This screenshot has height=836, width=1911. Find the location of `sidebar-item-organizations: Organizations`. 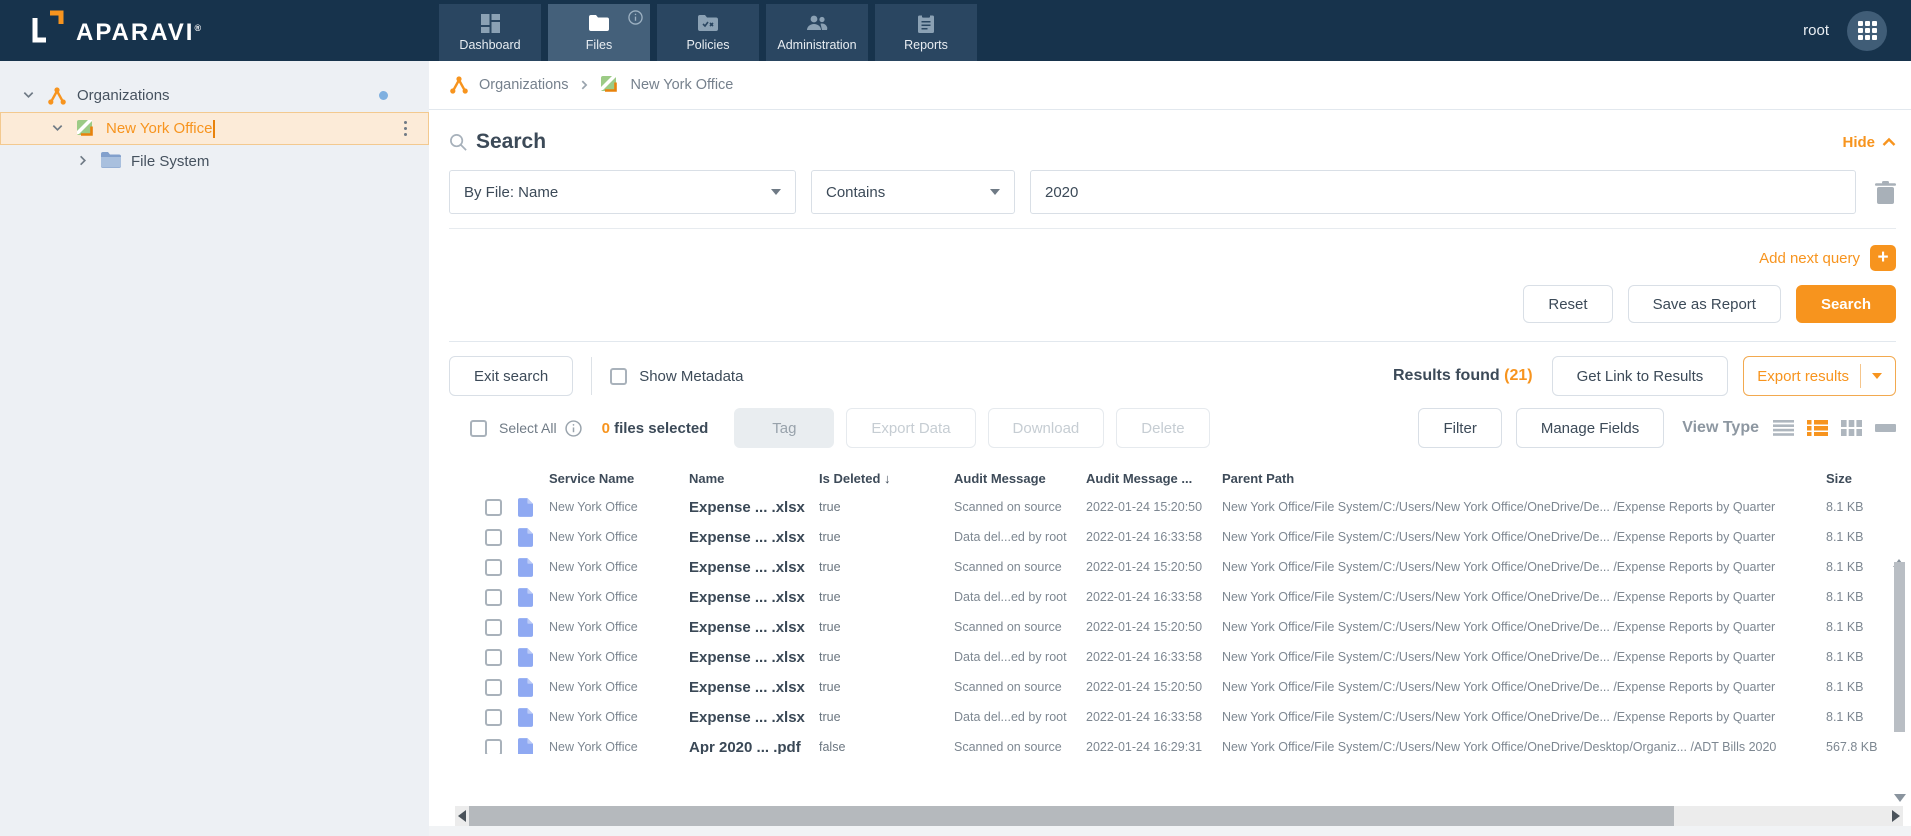

sidebar-item-organizations: Organizations is located at coordinates (214, 95).